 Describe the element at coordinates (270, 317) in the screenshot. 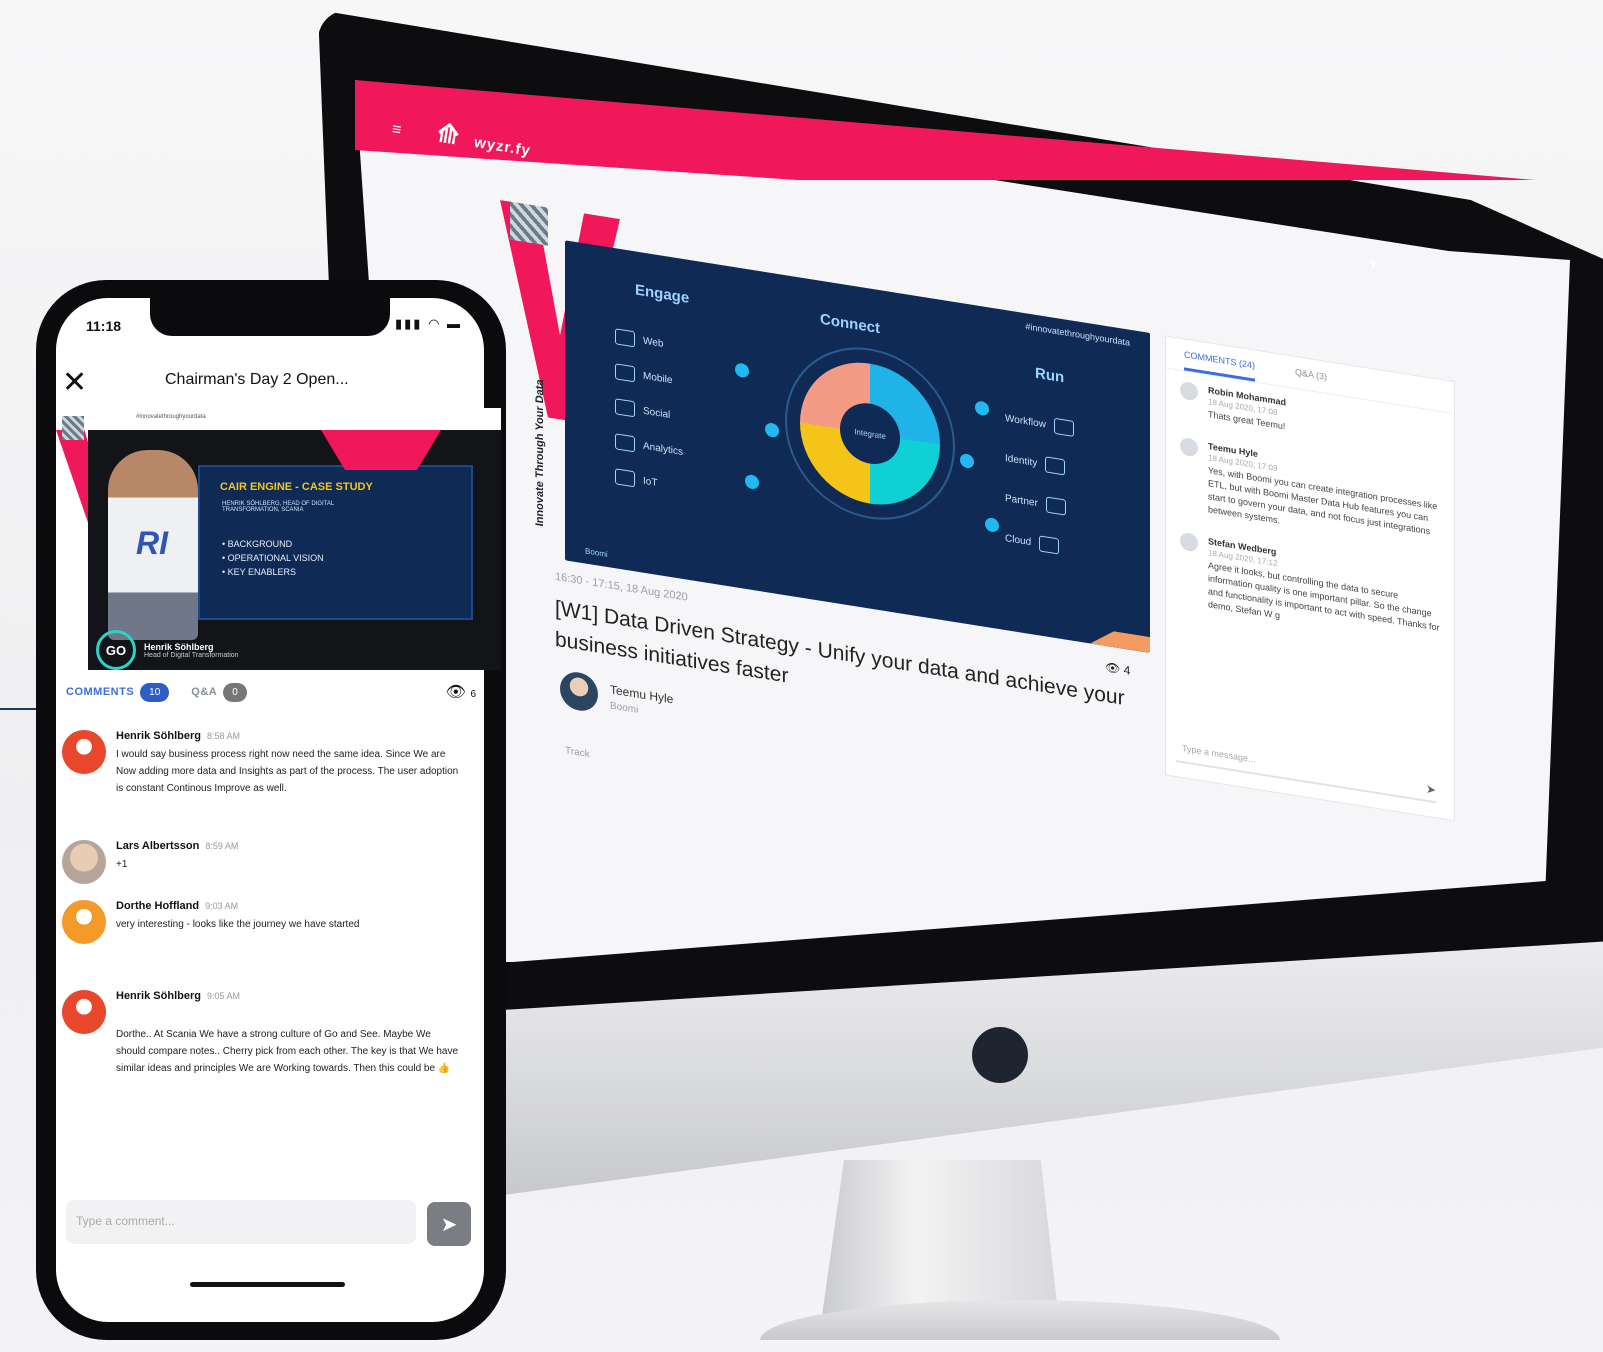

I see `phone-notch` at that location.